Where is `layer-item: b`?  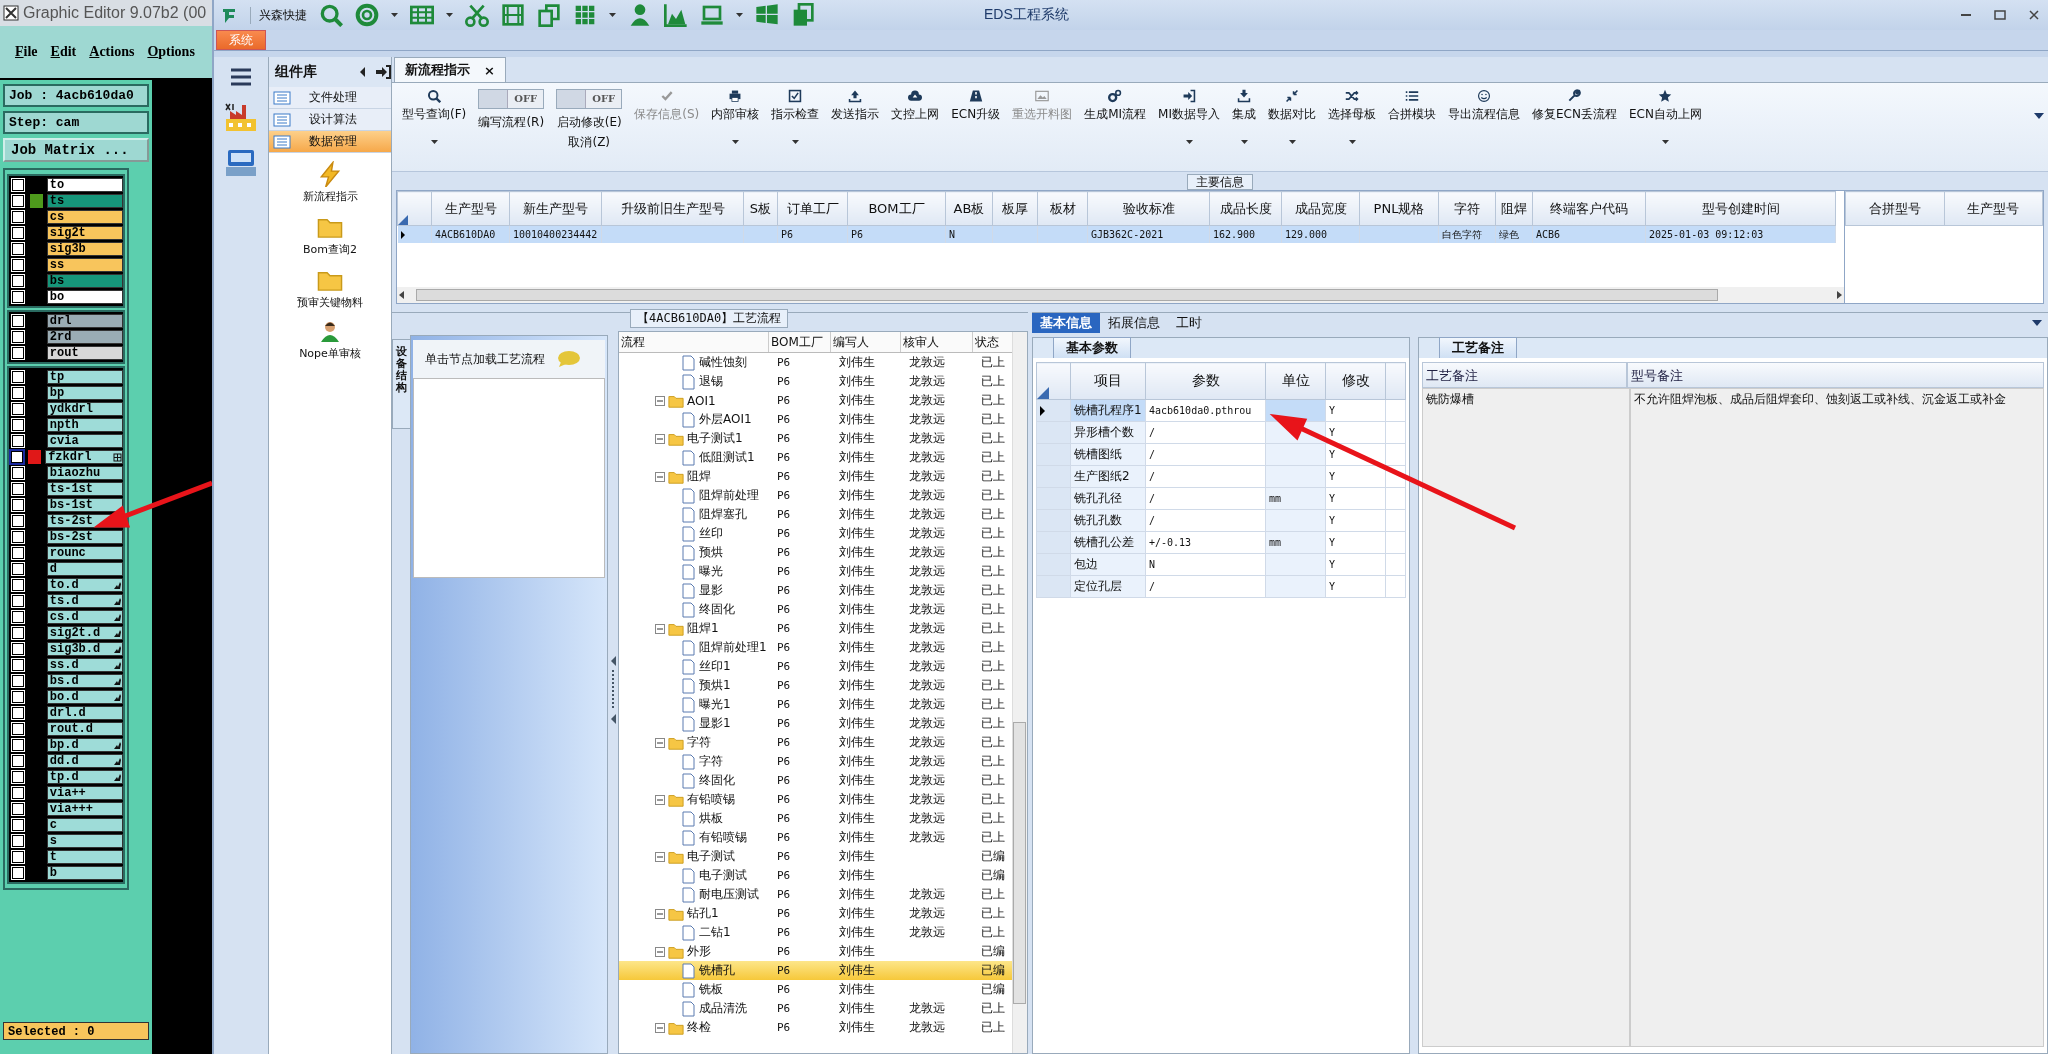 layer-item: b is located at coordinates (84, 873).